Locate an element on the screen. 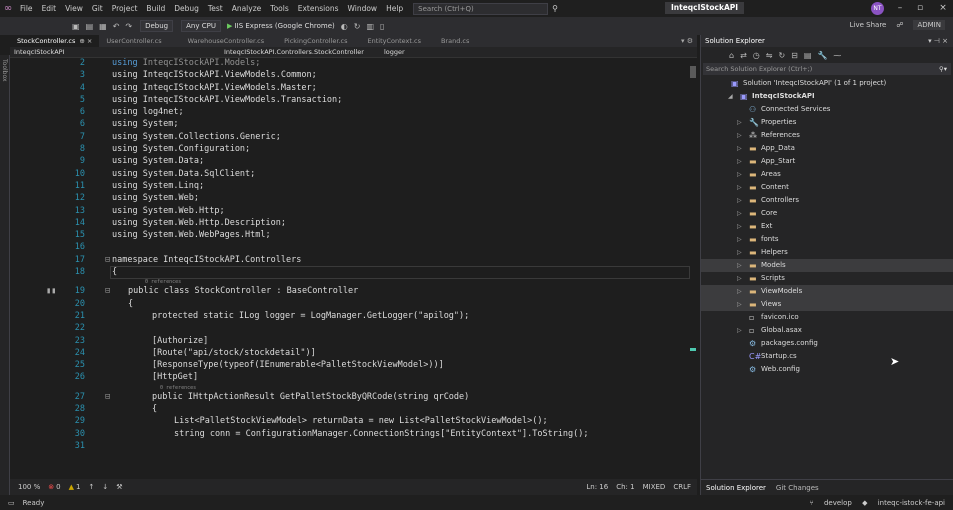 The width and height of the screenshot is (953, 510). switch-view-icon: ⇄ is located at coordinates (743, 55).